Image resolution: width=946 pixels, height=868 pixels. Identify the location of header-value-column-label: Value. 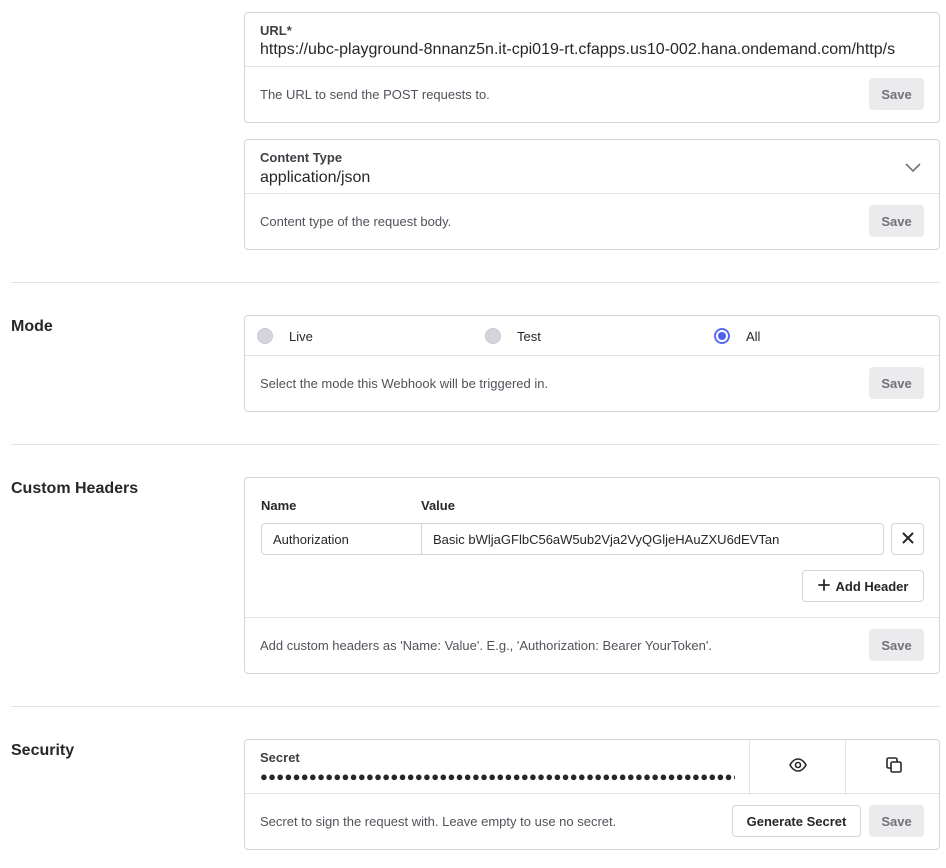
(438, 505).